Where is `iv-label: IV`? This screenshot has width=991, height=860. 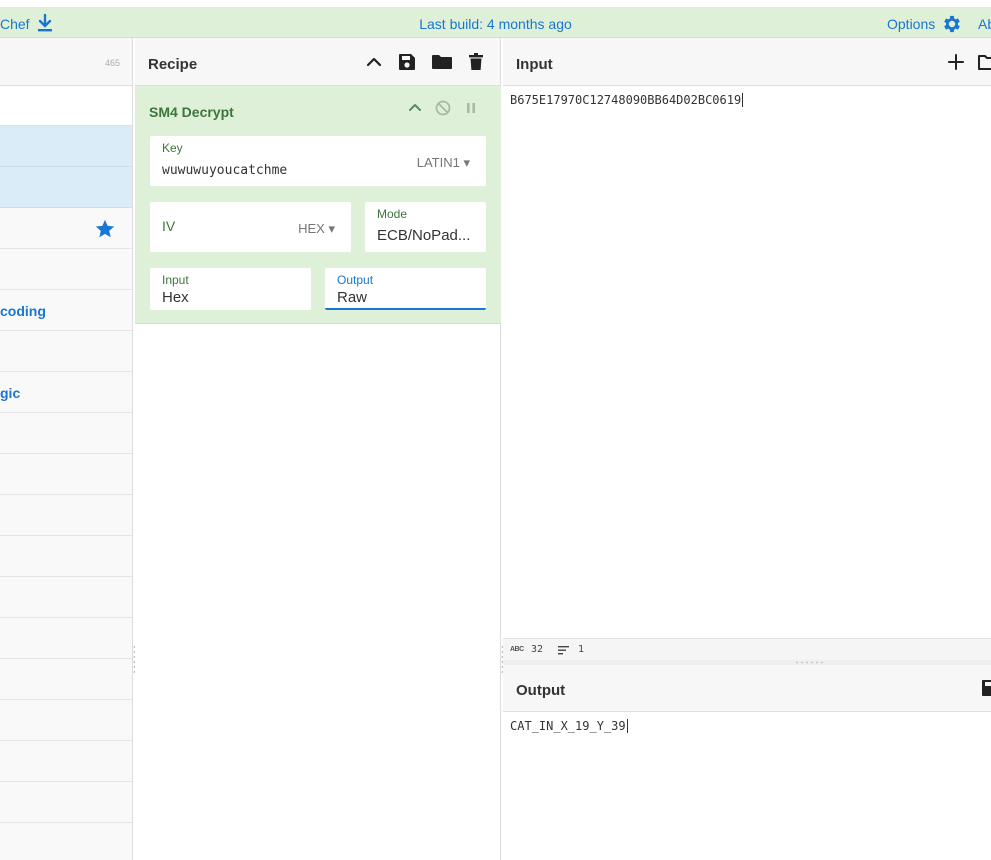
iv-label: IV is located at coordinates (169, 226).